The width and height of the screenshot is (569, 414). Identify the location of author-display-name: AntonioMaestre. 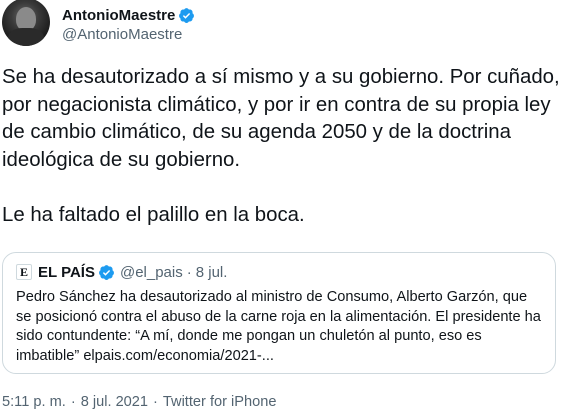
(118, 15).